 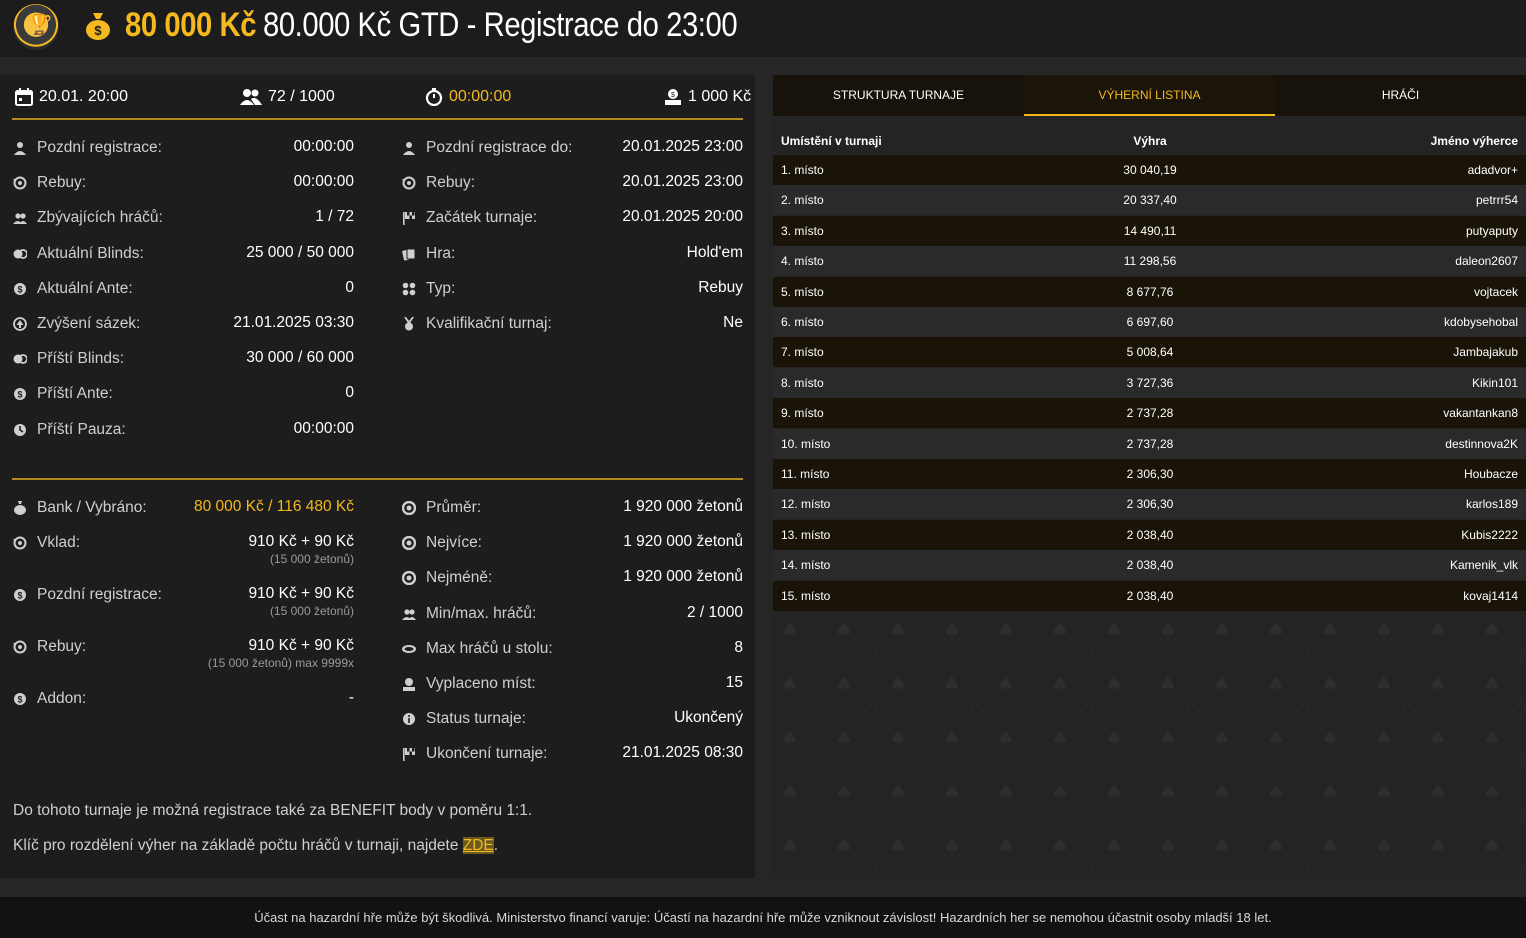 I want to click on results-tabs: STRUKTURA TURNAJE VÝHERNÍ LISTINA HRÁČI, so click(x=1149, y=95).